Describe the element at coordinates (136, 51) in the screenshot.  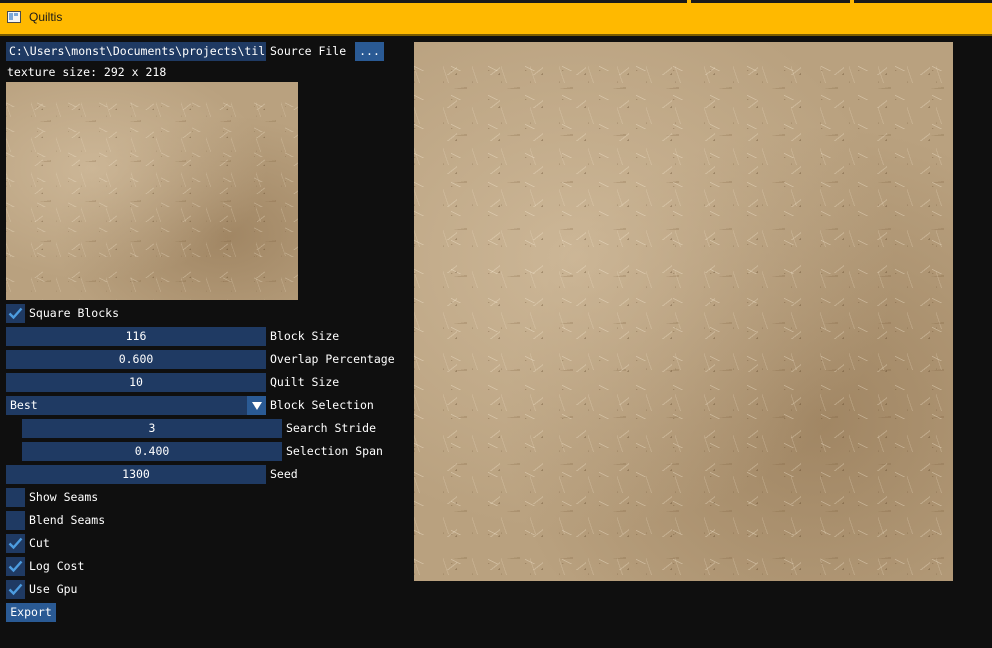
I see `source-path-input: C:\Users\monst\Documents\projects\til` at that location.